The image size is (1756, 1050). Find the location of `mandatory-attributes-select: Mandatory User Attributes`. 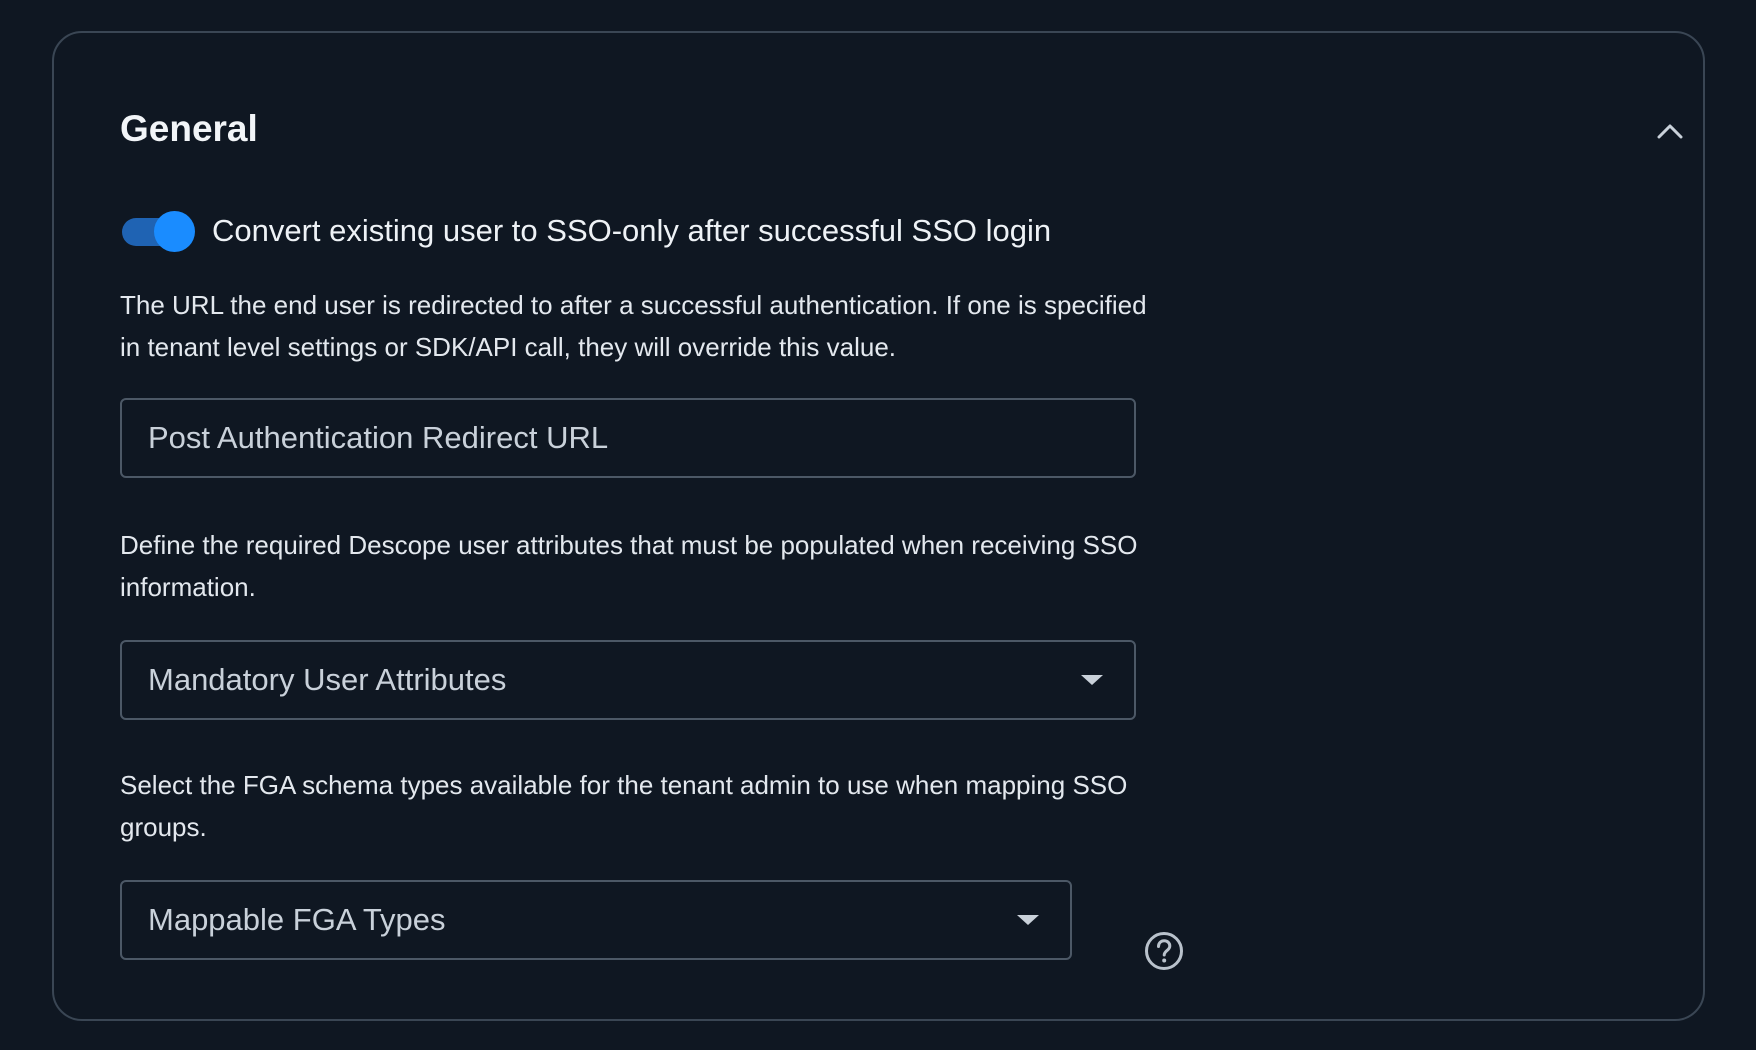

mandatory-attributes-select: Mandatory User Attributes is located at coordinates (628, 680).